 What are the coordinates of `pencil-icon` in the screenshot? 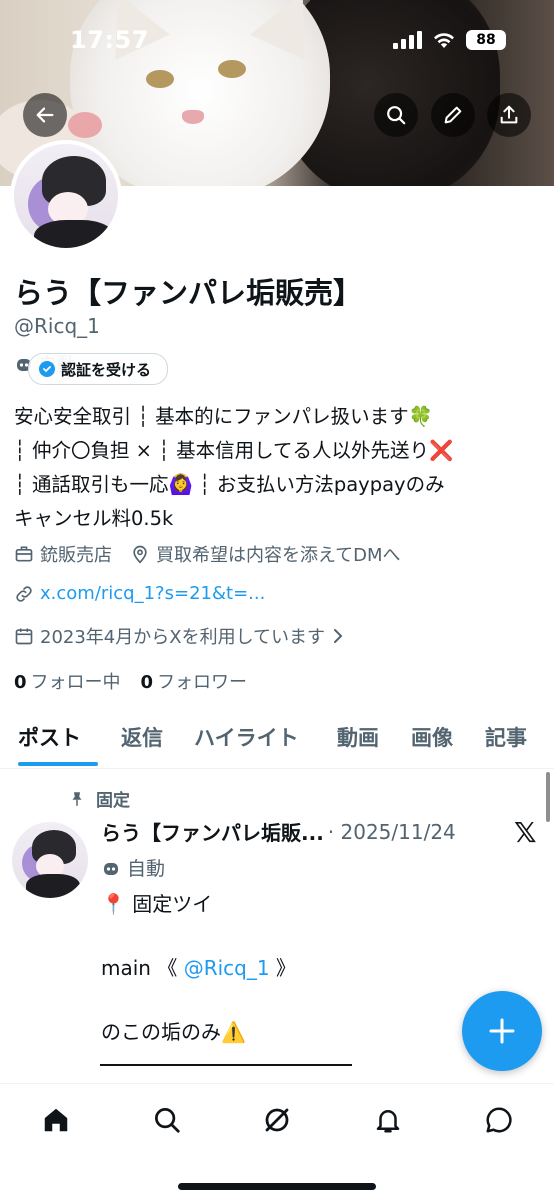 It's located at (453, 115).